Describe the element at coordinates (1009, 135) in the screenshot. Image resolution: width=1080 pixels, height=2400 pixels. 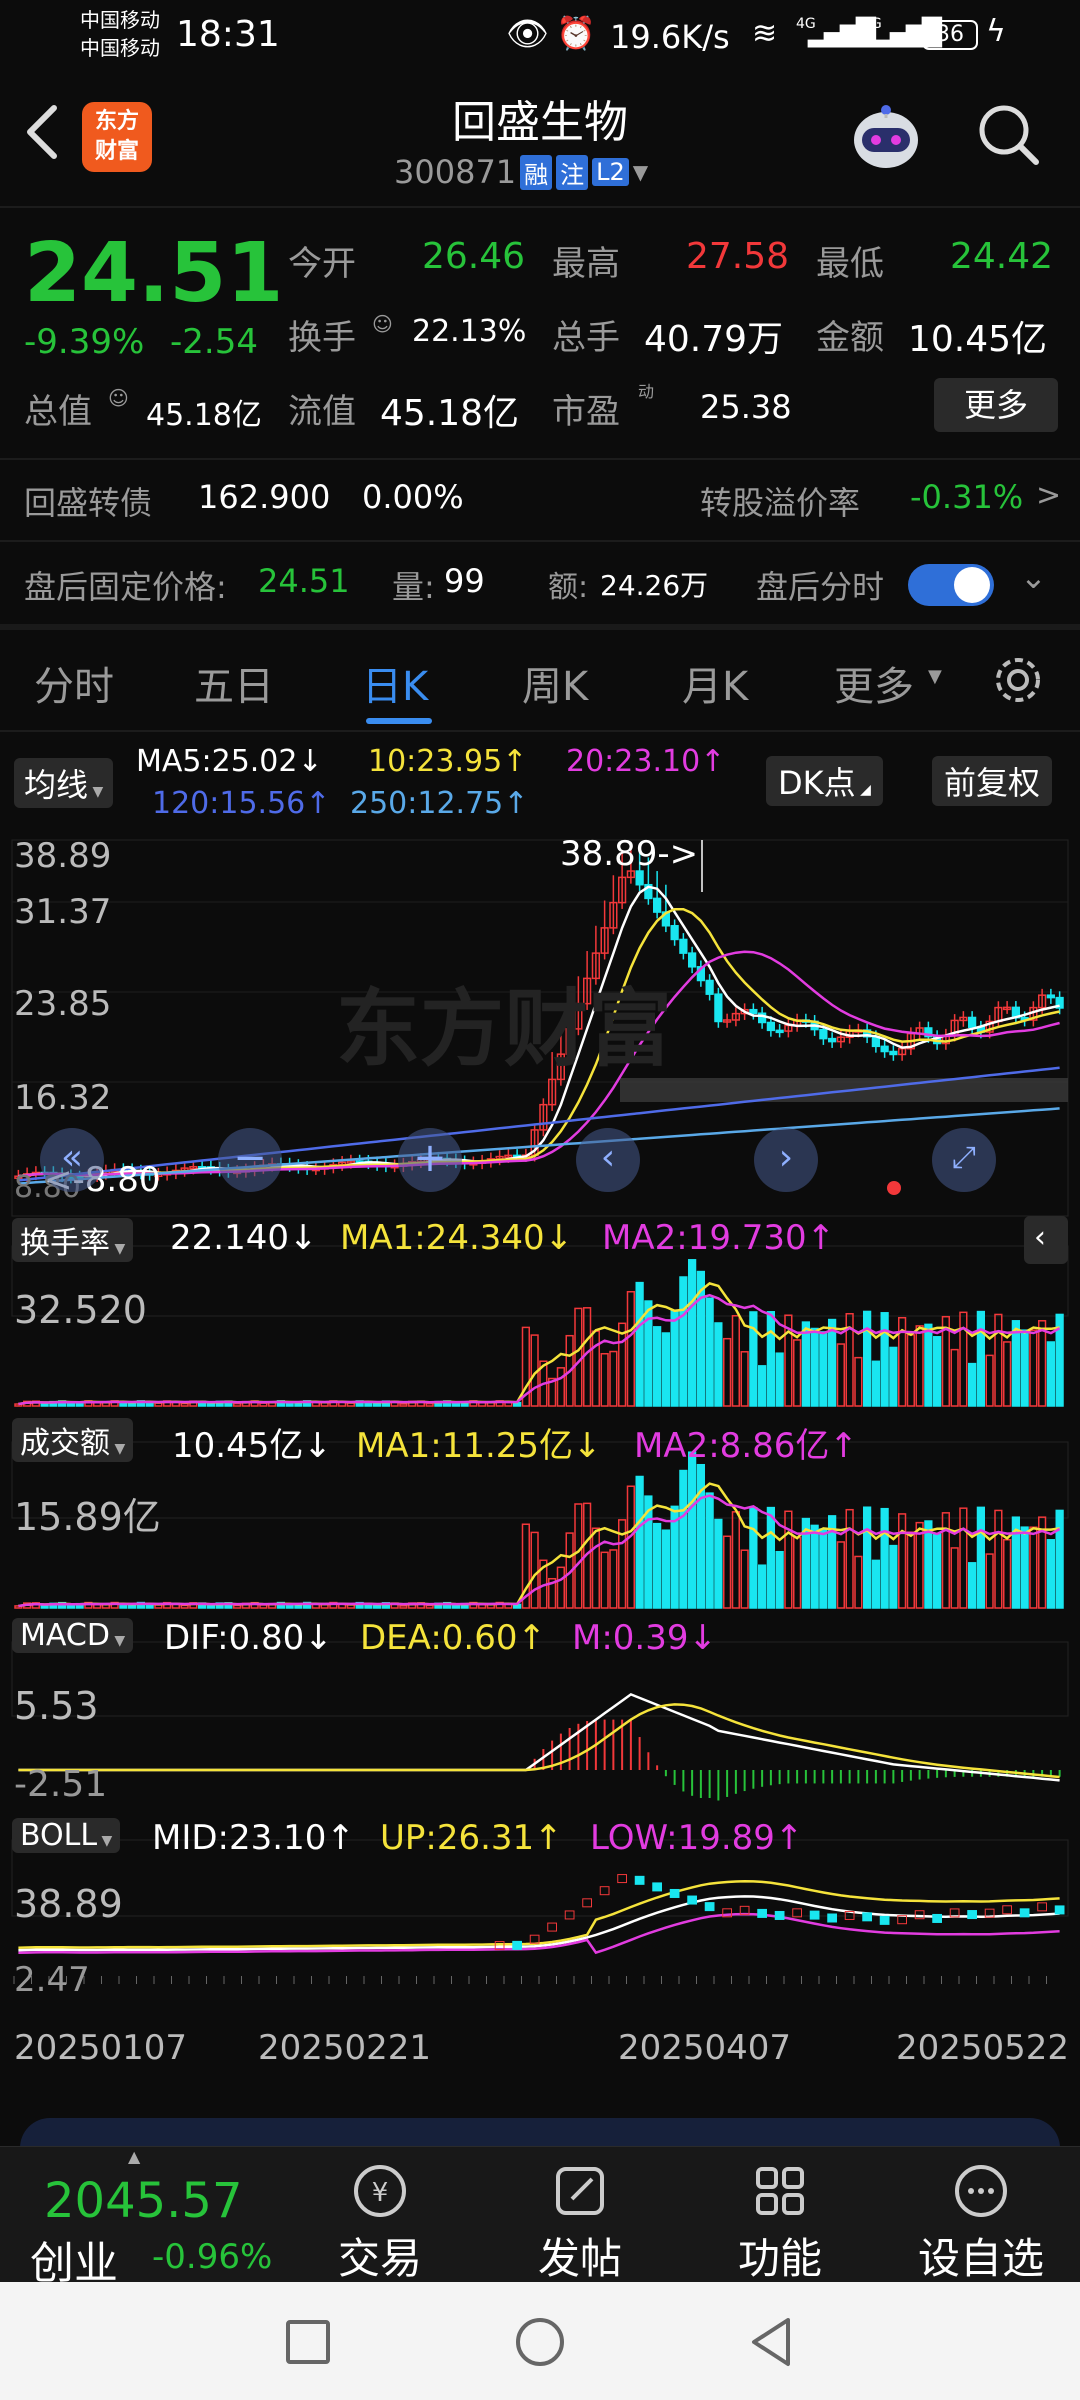
I see `search-icon` at that location.